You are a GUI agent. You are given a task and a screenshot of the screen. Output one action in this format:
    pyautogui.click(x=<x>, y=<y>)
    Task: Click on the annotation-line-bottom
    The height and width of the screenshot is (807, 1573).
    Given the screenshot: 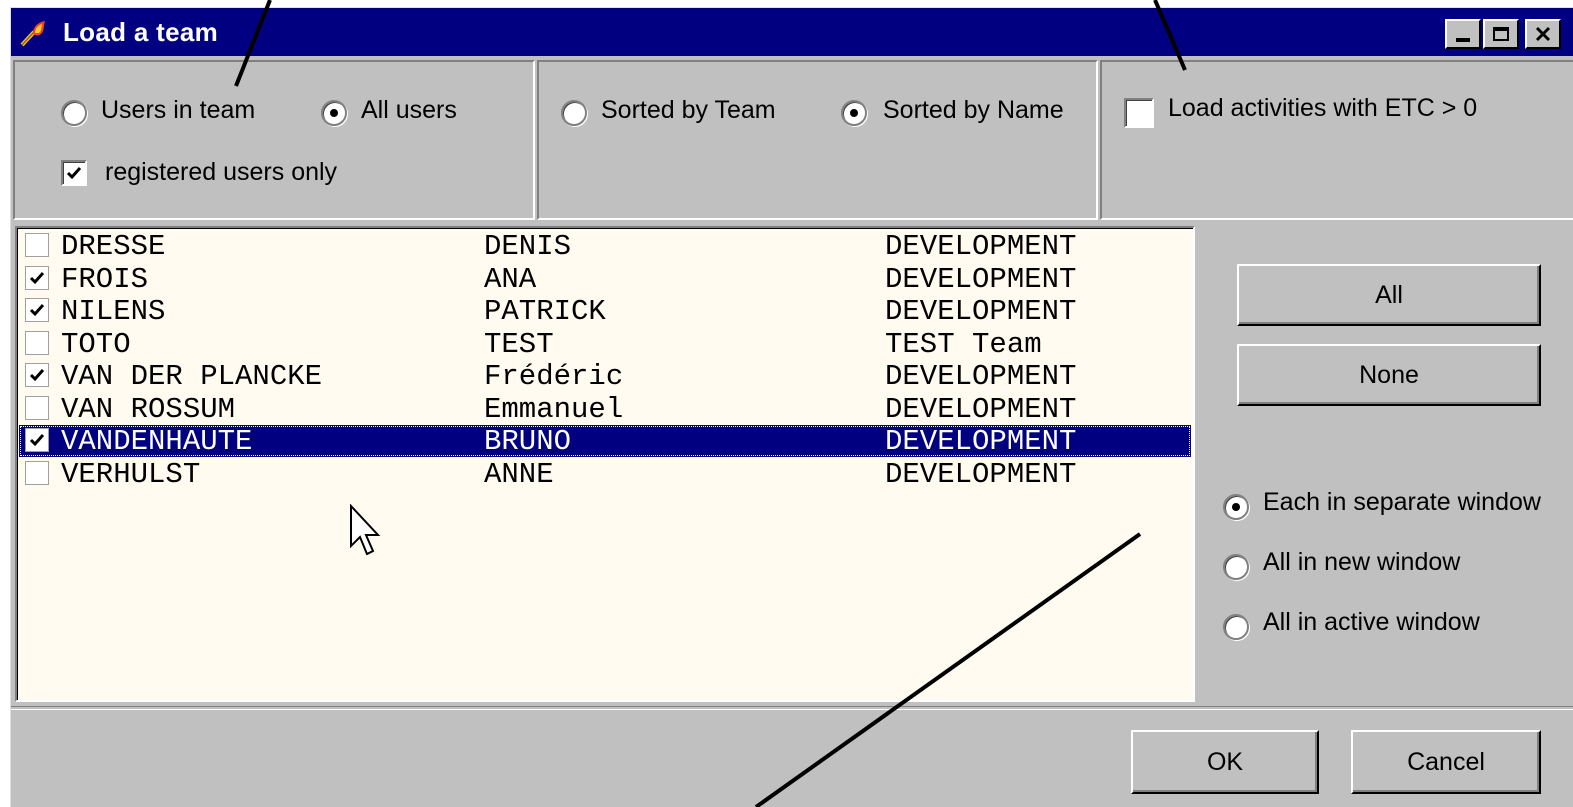 What is the action you would take?
    pyautogui.click(x=948, y=669)
    